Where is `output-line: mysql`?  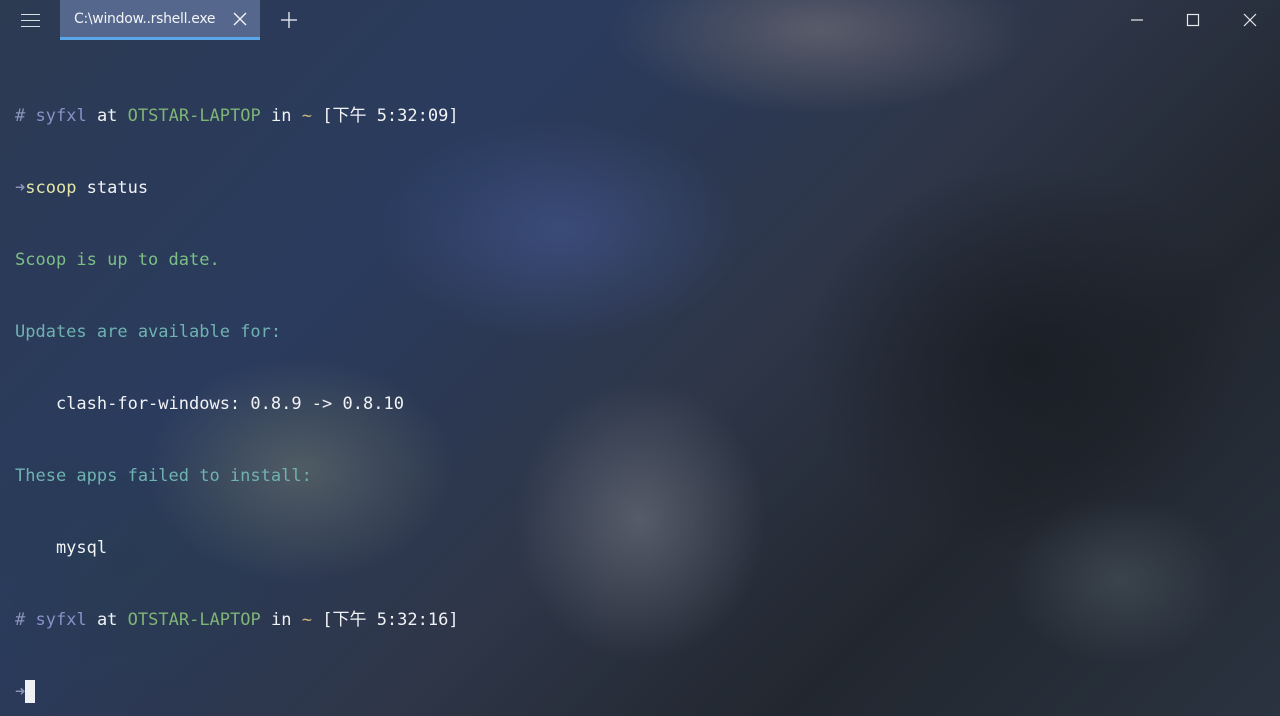
output-line: mysql is located at coordinates (61, 548).